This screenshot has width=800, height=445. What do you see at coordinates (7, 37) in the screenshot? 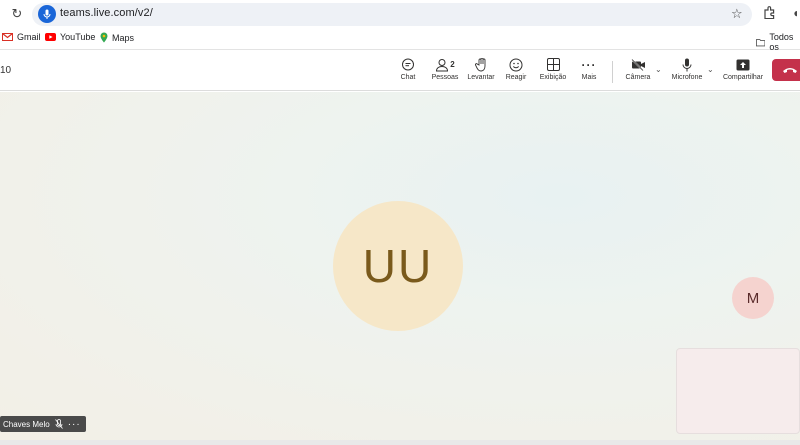
I see `gmail-icon` at bounding box center [7, 37].